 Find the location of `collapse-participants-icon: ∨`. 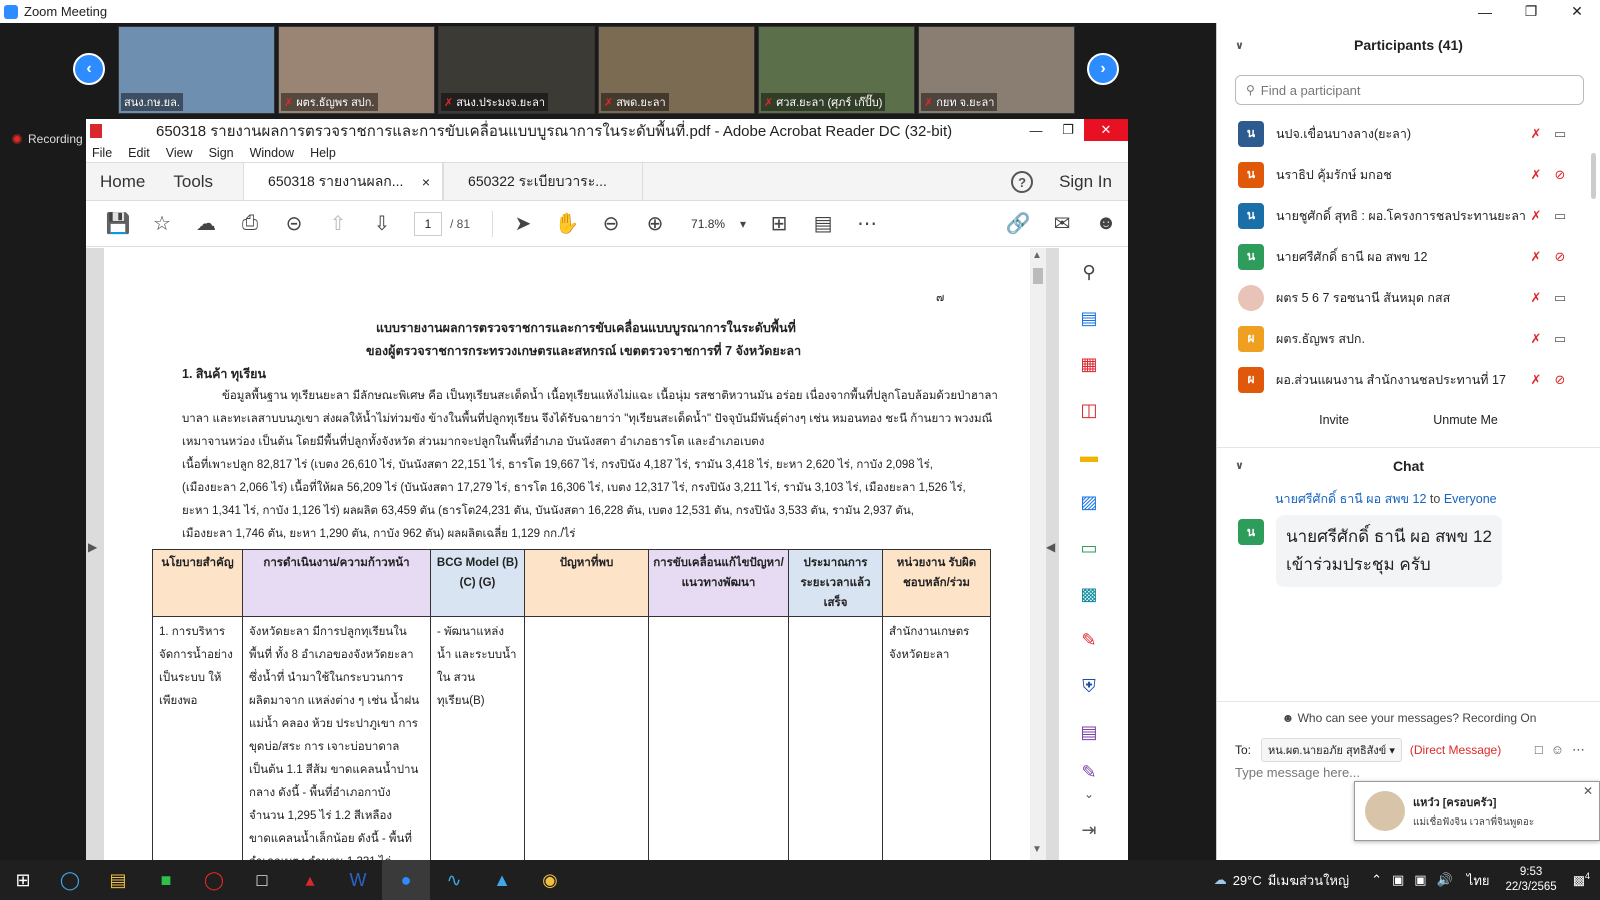

collapse-participants-icon: ∨ is located at coordinates (1239, 45).